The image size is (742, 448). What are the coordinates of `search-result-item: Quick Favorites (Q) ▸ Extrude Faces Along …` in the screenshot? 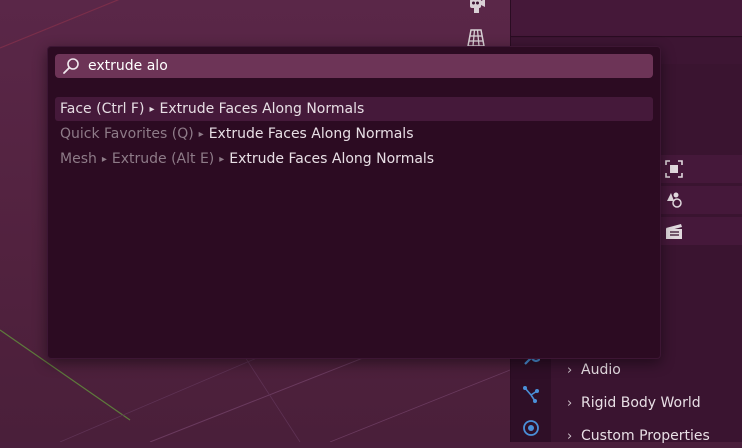 It's located at (354, 134).